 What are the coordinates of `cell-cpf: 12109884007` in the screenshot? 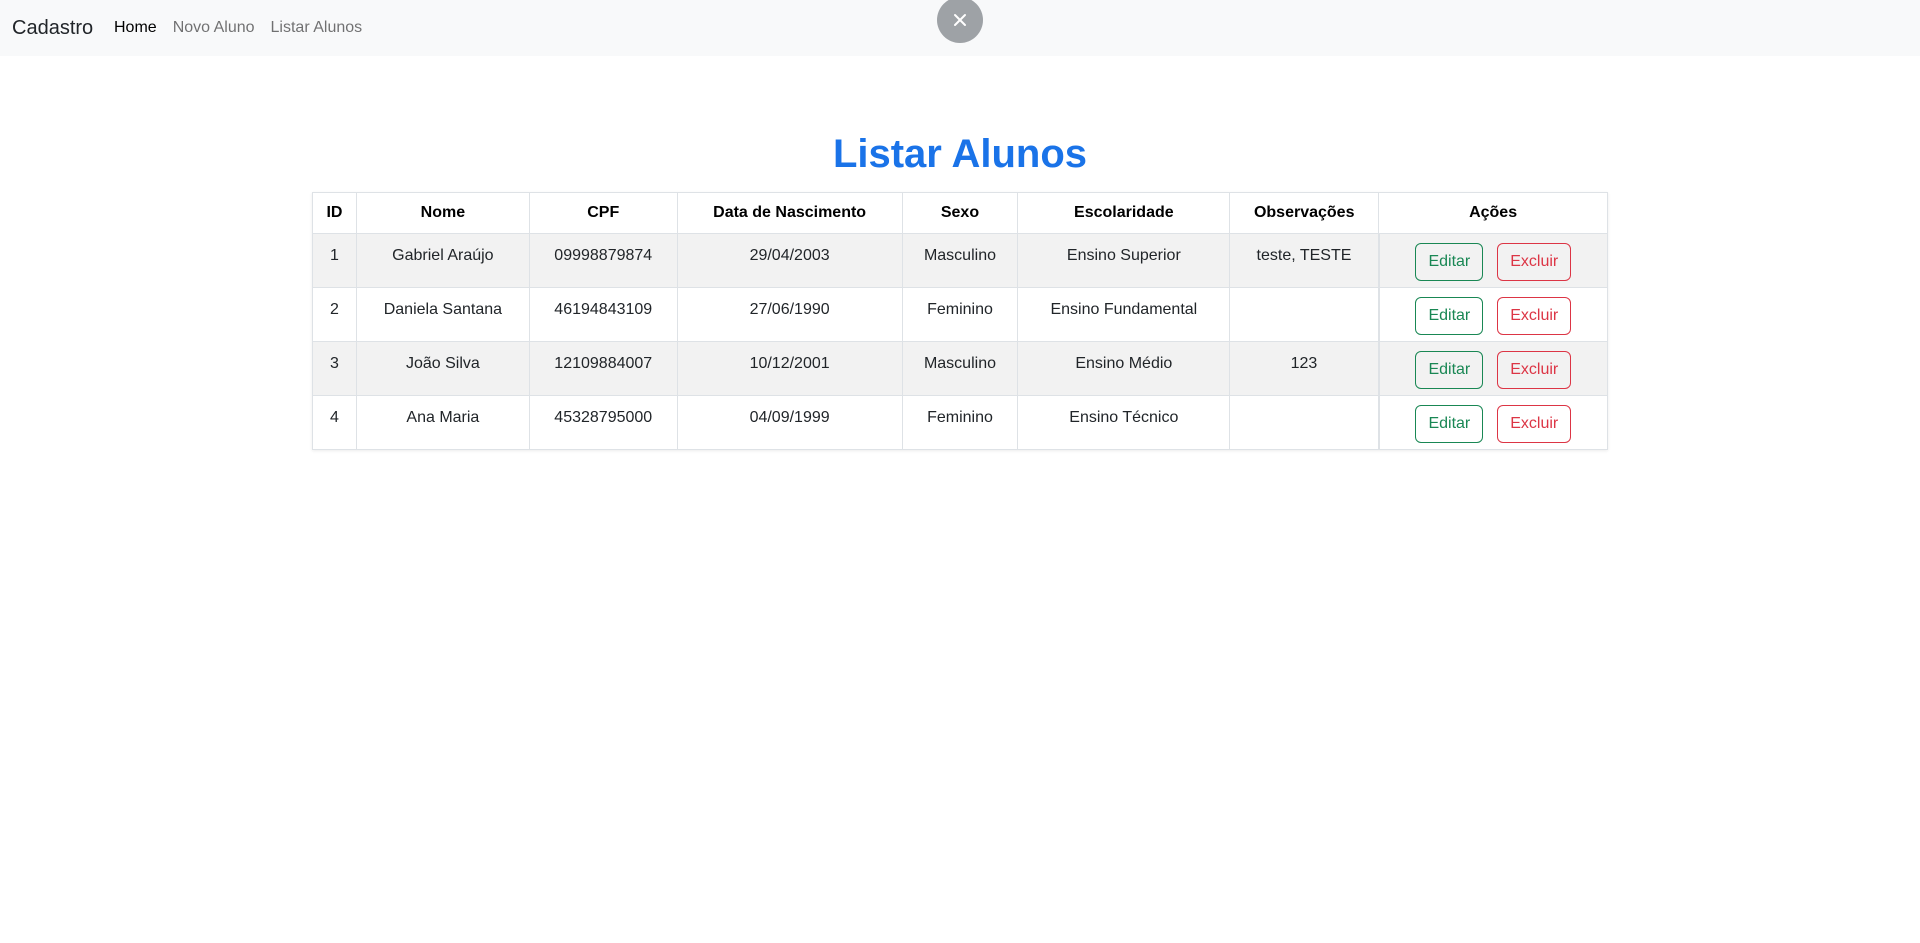 It's located at (603, 368).